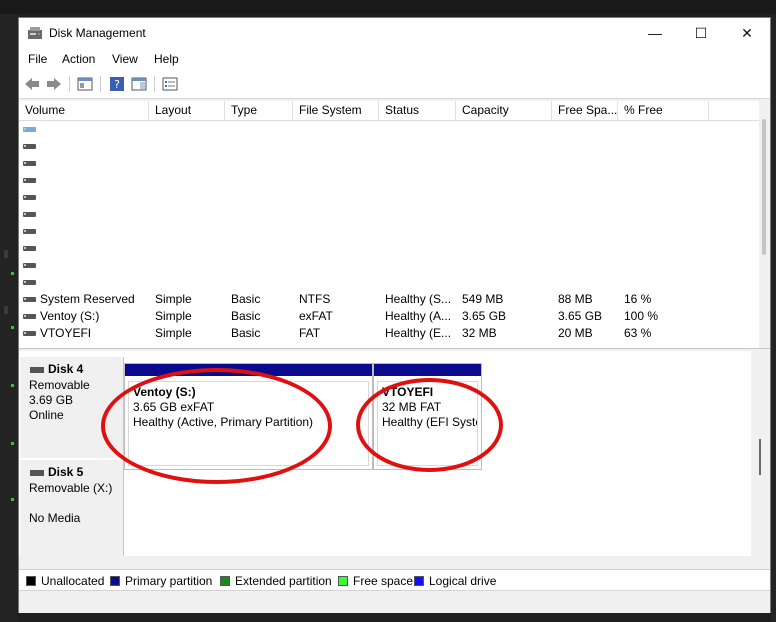 The image size is (776, 622). What do you see at coordinates (72, 508) in the screenshot?
I see `disk-5-label: Disk 5 Removable (X:) No Media` at bounding box center [72, 508].